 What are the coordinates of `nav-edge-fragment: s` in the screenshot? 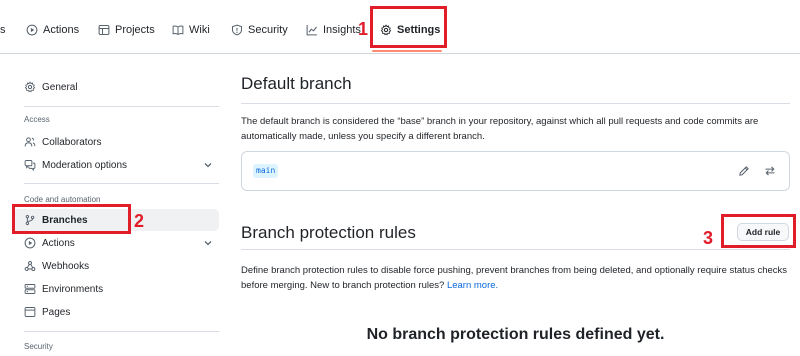 It's located at (3, 30).